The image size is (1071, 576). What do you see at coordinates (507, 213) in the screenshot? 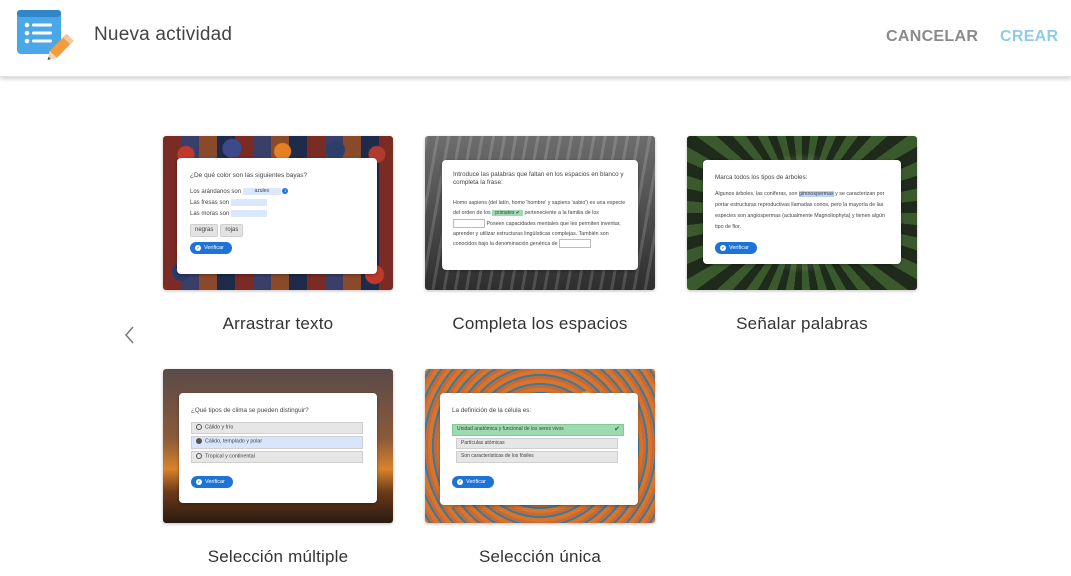
I see `preview-filled-blank: primates ✔` at bounding box center [507, 213].